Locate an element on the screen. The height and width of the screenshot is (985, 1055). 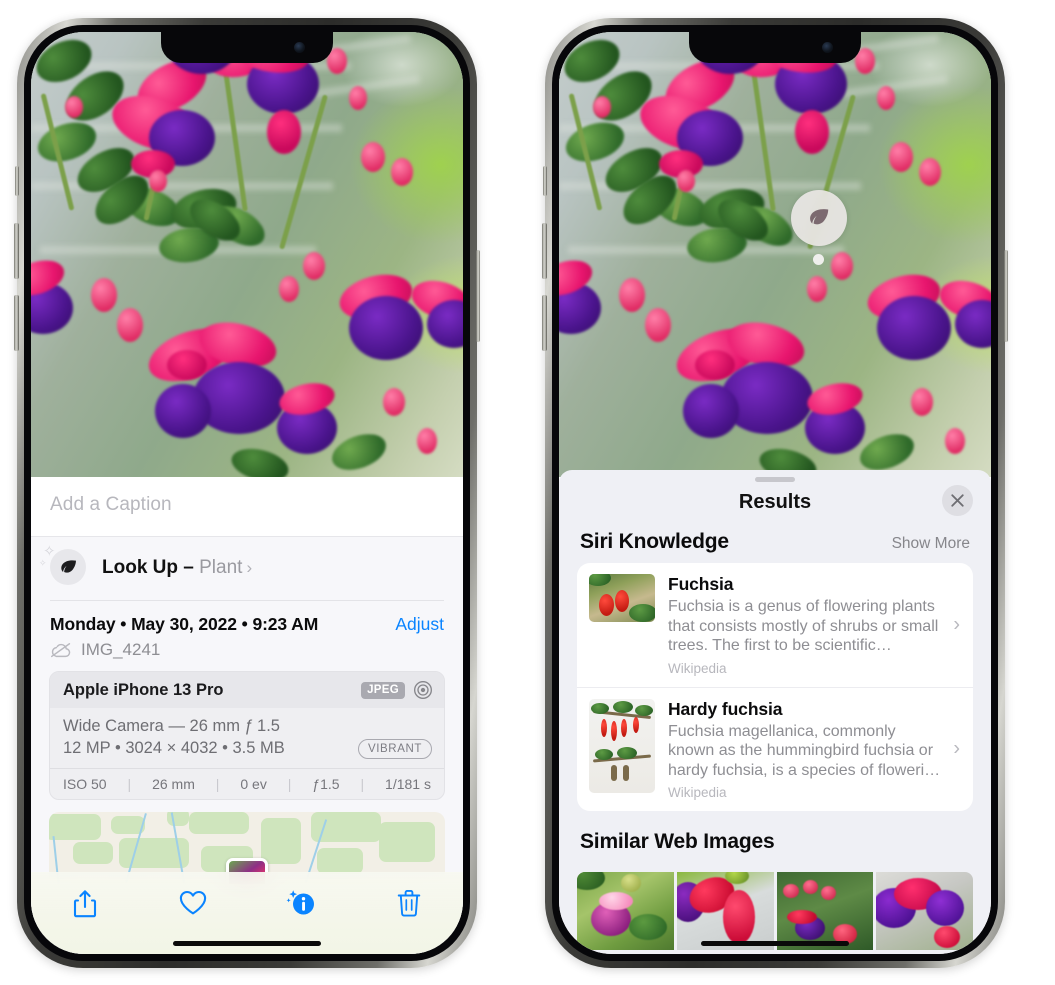
look-up-icon-wrap: ✧ ✧ is located at coordinates (63, 565).